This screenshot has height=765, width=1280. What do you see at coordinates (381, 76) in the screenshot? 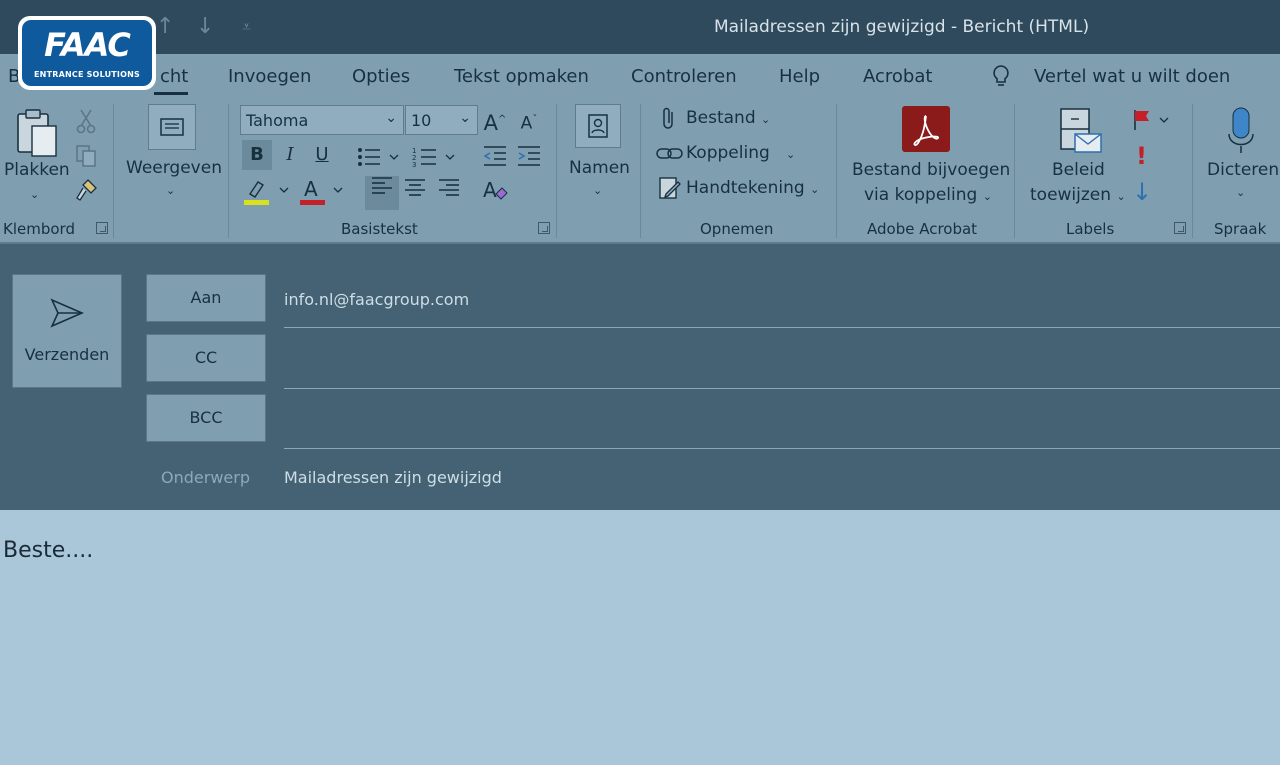
I see `tab-options: Opties` at bounding box center [381, 76].